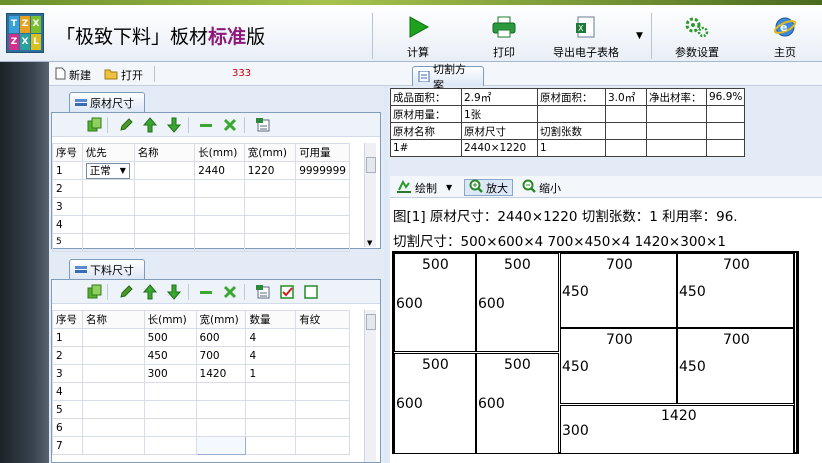  I want to click on export-excel-button: X 导出电子表格, so click(586, 37).